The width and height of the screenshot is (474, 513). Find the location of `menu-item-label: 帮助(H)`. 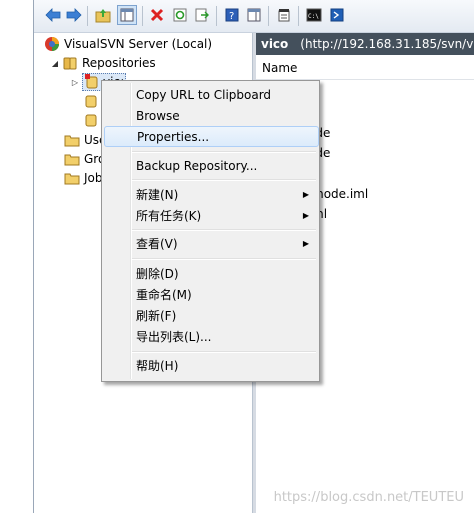

menu-item-label: 帮助(H) is located at coordinates (157, 366).